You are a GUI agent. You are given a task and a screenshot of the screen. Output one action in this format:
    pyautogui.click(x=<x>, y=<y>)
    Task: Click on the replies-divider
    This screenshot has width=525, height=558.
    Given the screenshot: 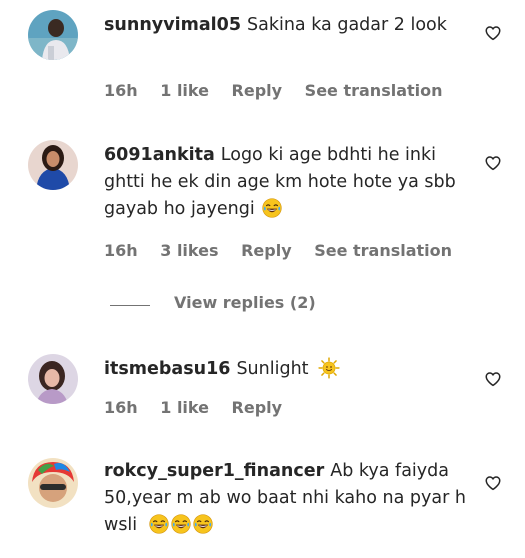 What is the action you would take?
    pyautogui.click(x=130, y=305)
    